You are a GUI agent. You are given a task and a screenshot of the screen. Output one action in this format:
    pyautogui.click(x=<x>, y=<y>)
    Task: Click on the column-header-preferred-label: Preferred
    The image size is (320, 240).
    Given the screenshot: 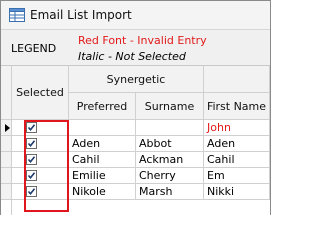 What is the action you would take?
    pyautogui.click(x=102, y=106)
    